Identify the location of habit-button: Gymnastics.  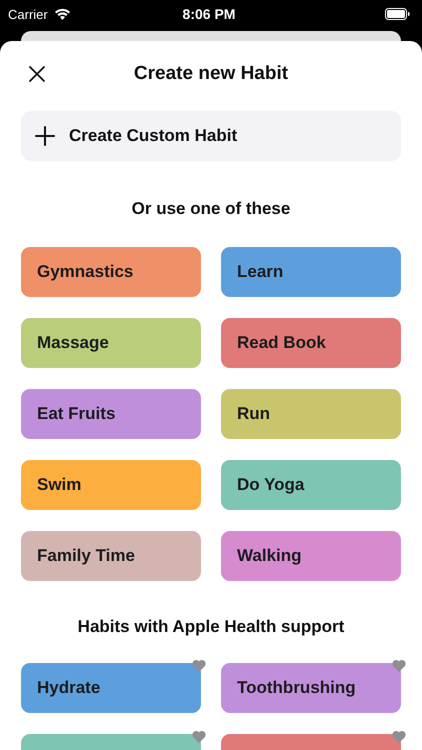
(111, 272).